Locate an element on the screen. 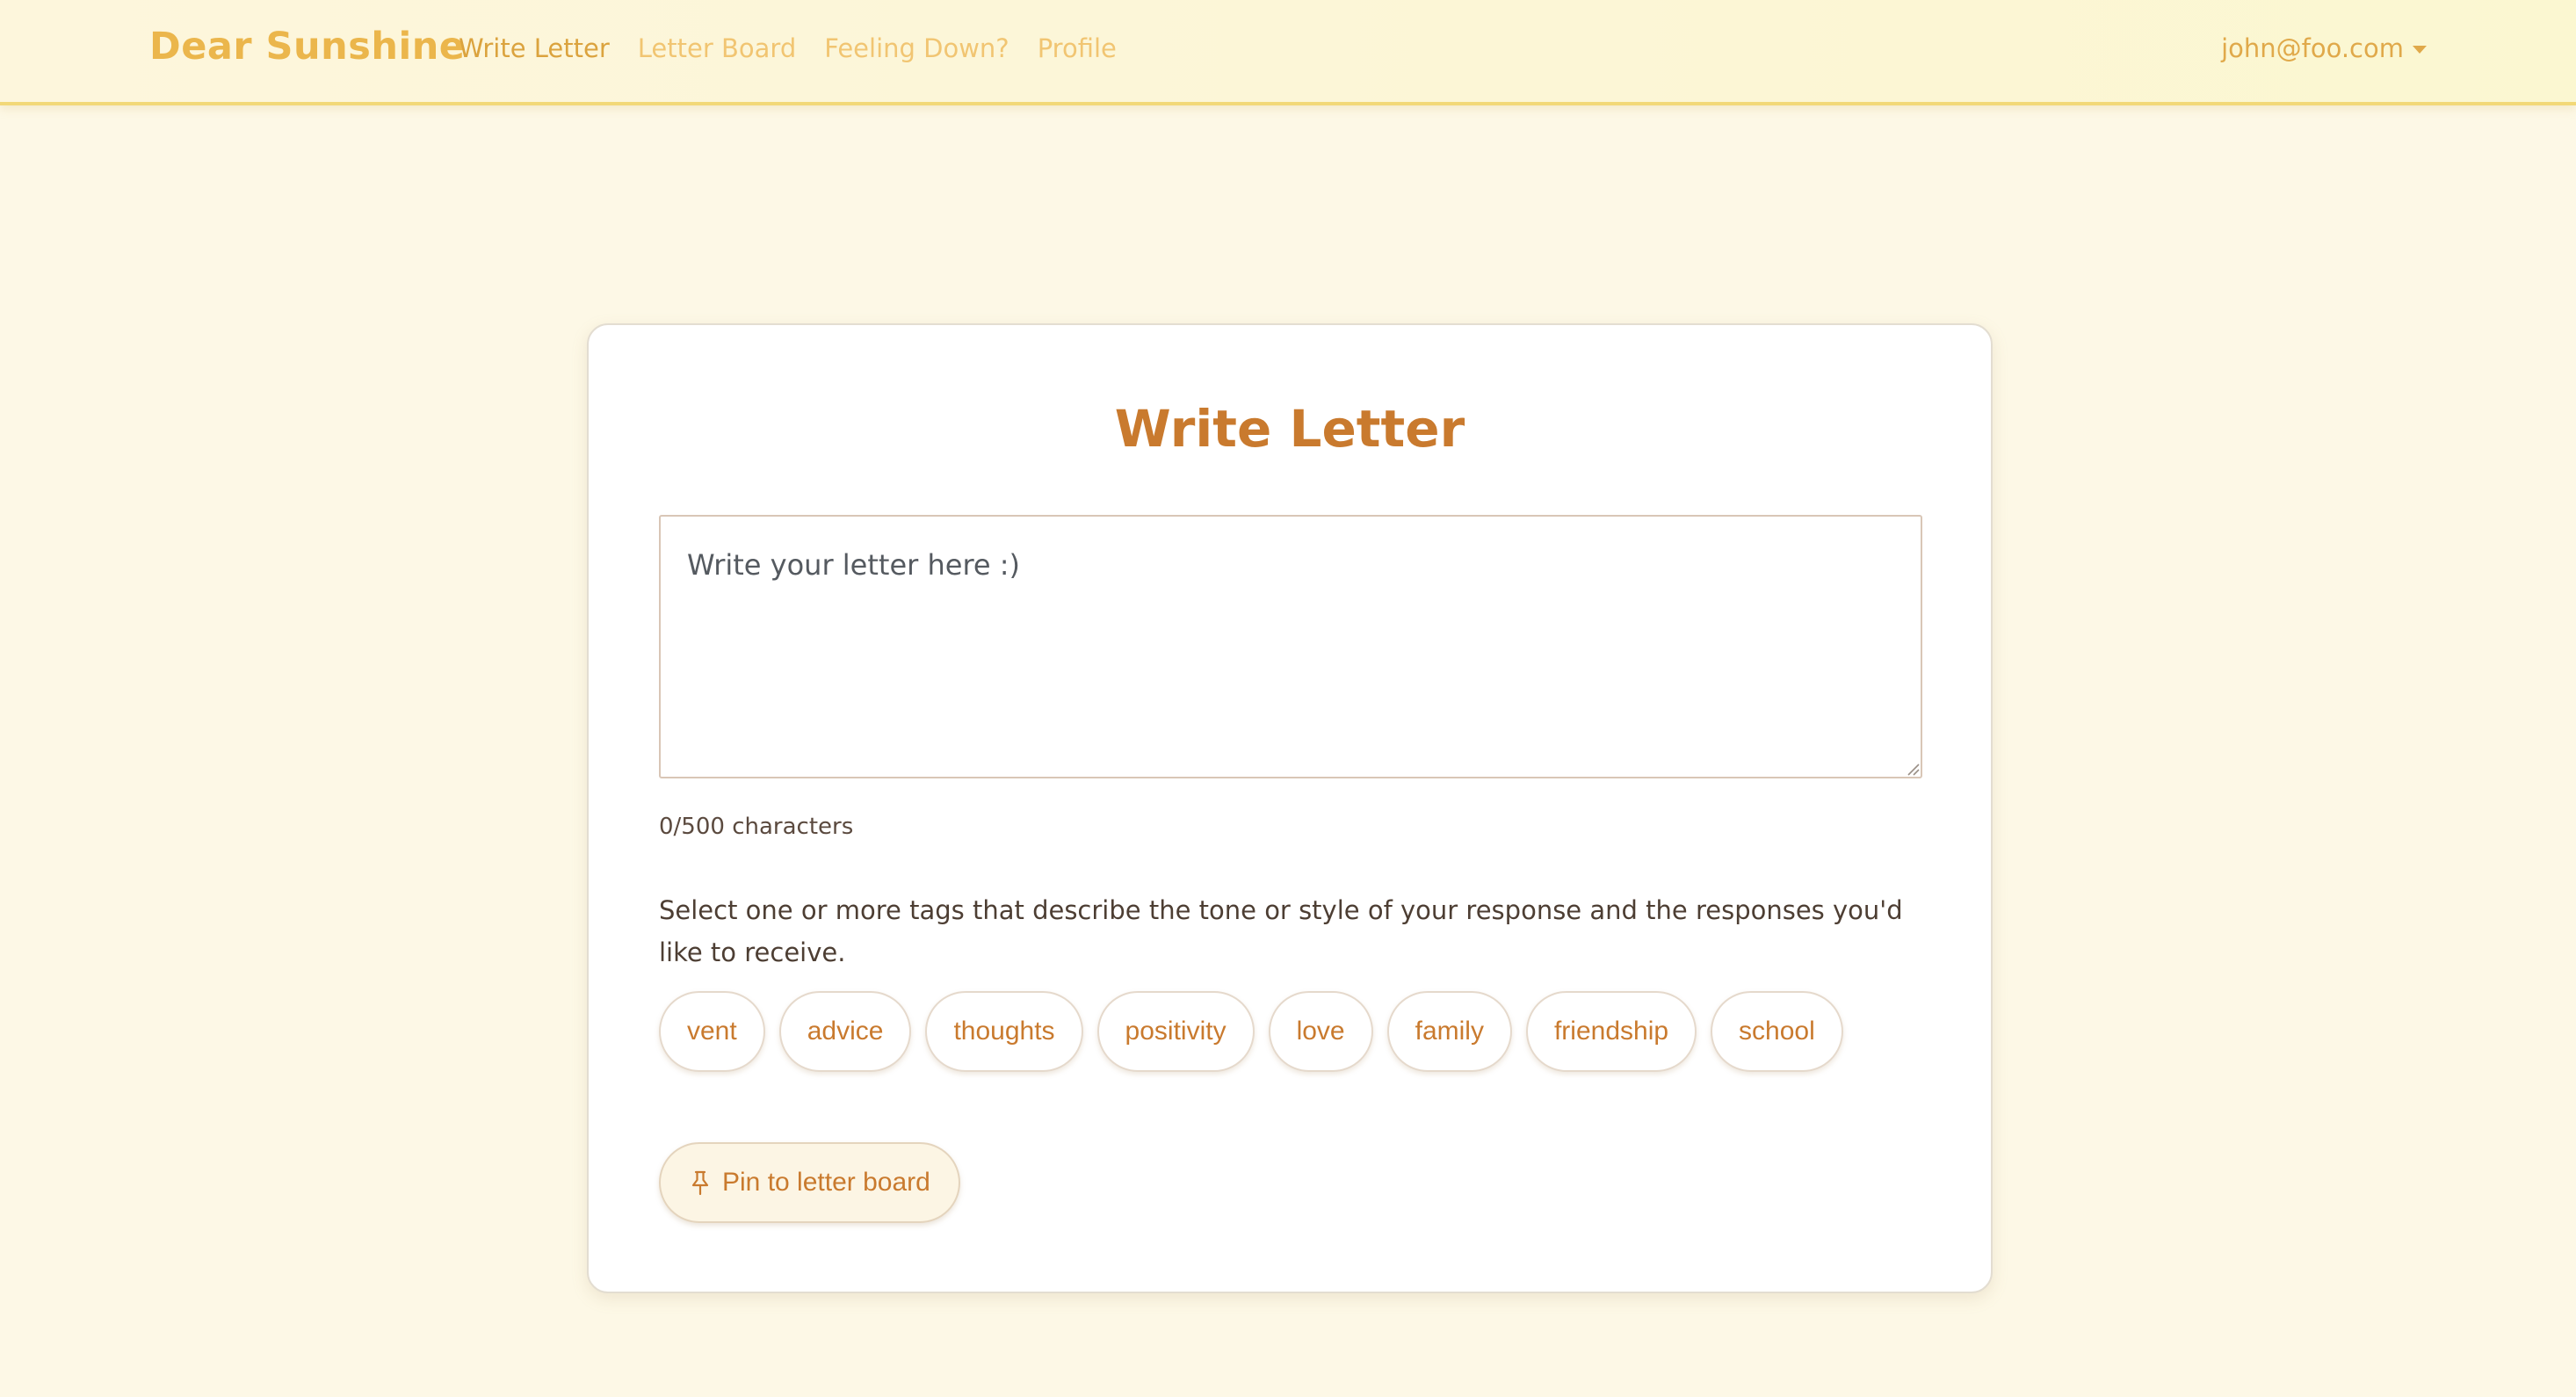 The width and height of the screenshot is (2576, 1397). brand-logo: Dear Sunshine is located at coordinates (307, 47).